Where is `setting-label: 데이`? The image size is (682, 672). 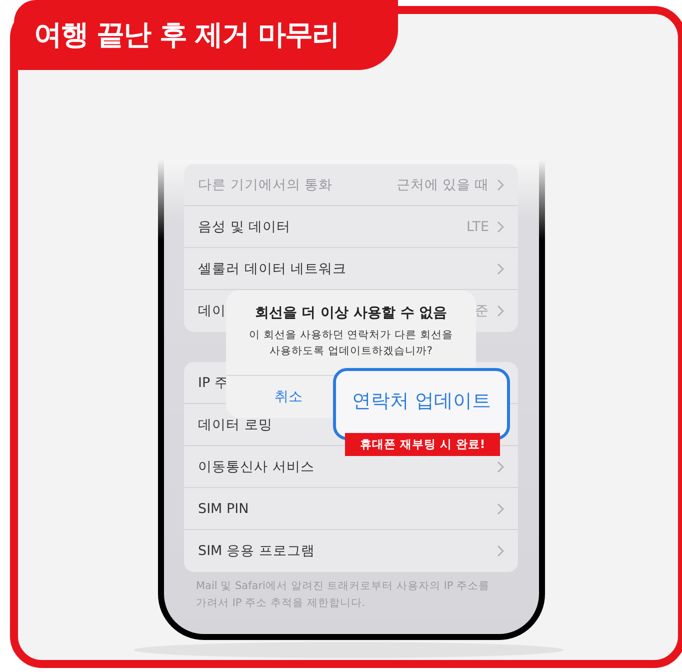 setting-label: 데이 is located at coordinates (212, 311).